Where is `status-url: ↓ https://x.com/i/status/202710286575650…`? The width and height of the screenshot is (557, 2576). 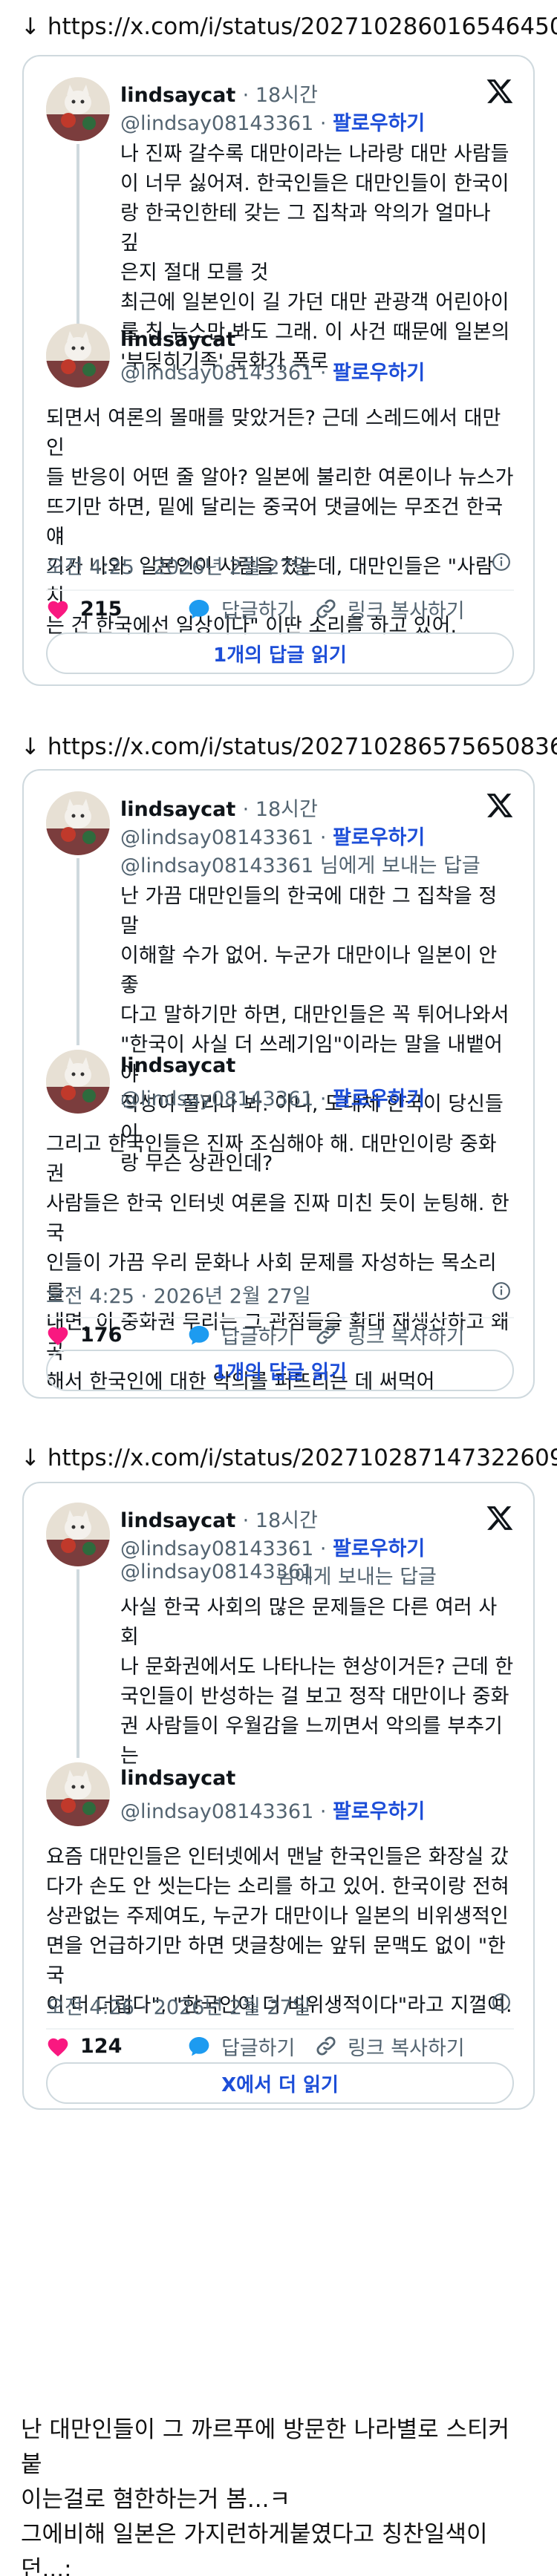
status-url: ↓ https://x.com/i/status/202710286575650… is located at coordinates (289, 746).